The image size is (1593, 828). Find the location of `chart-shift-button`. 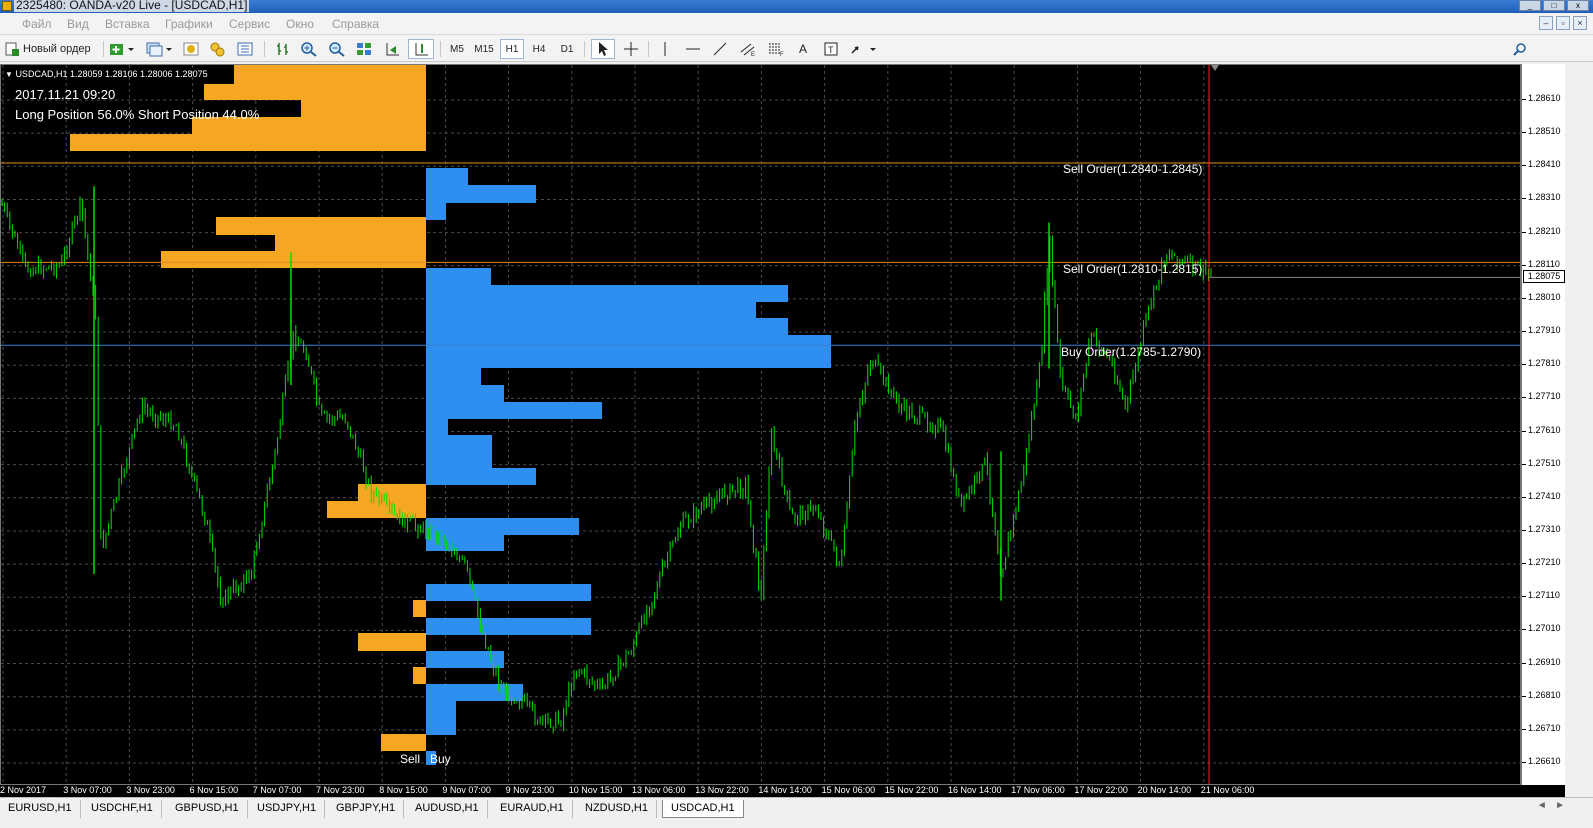

chart-shift-button is located at coordinates (421, 49).